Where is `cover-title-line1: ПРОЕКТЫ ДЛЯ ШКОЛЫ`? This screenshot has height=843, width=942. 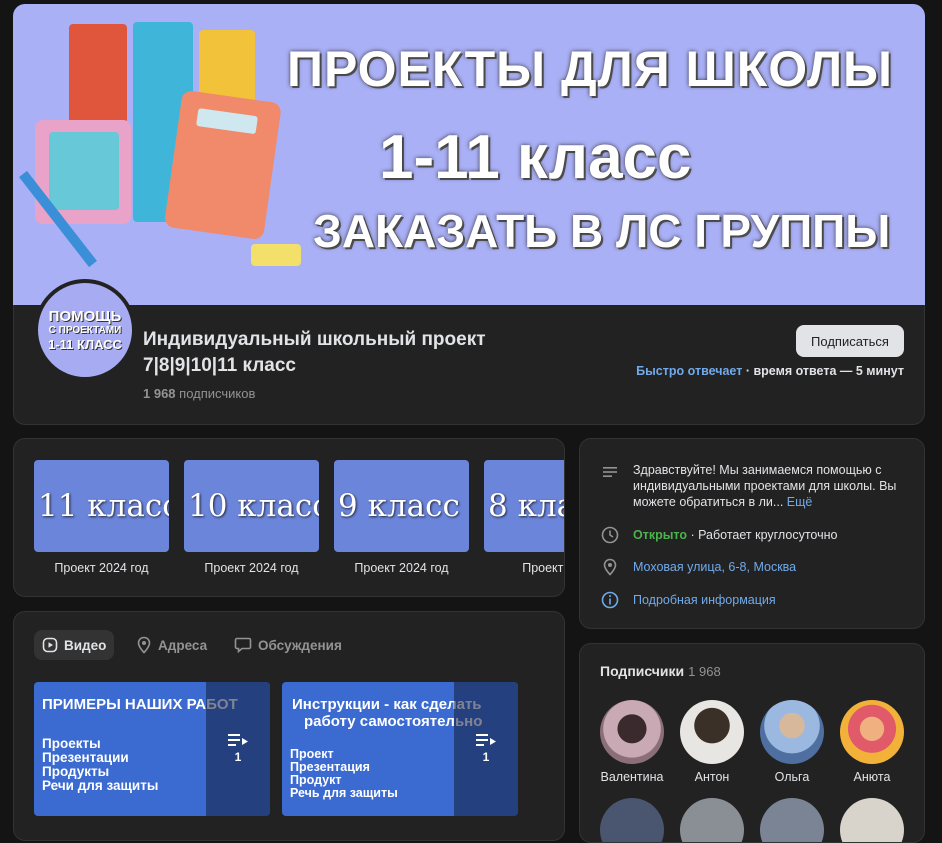 cover-title-line1: ПРОЕКТЫ ДЛЯ ШКОЛЫ is located at coordinates (590, 69).